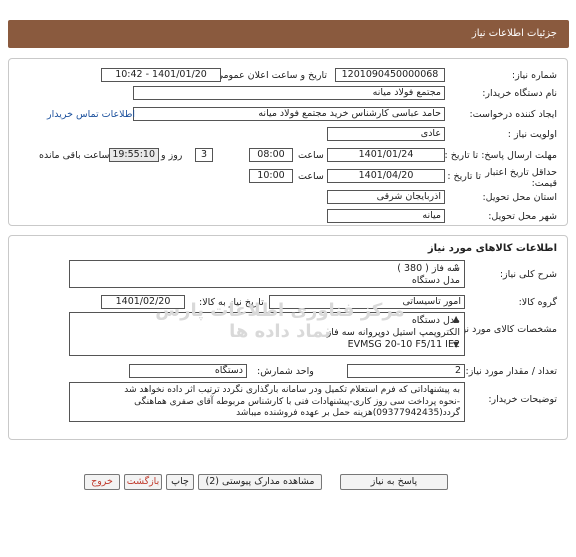 The height and width of the screenshot is (557, 576). Describe the element at coordinates (514, 33) in the screenshot. I see `page-title: جزئیات اطلاعات نیاز` at that location.